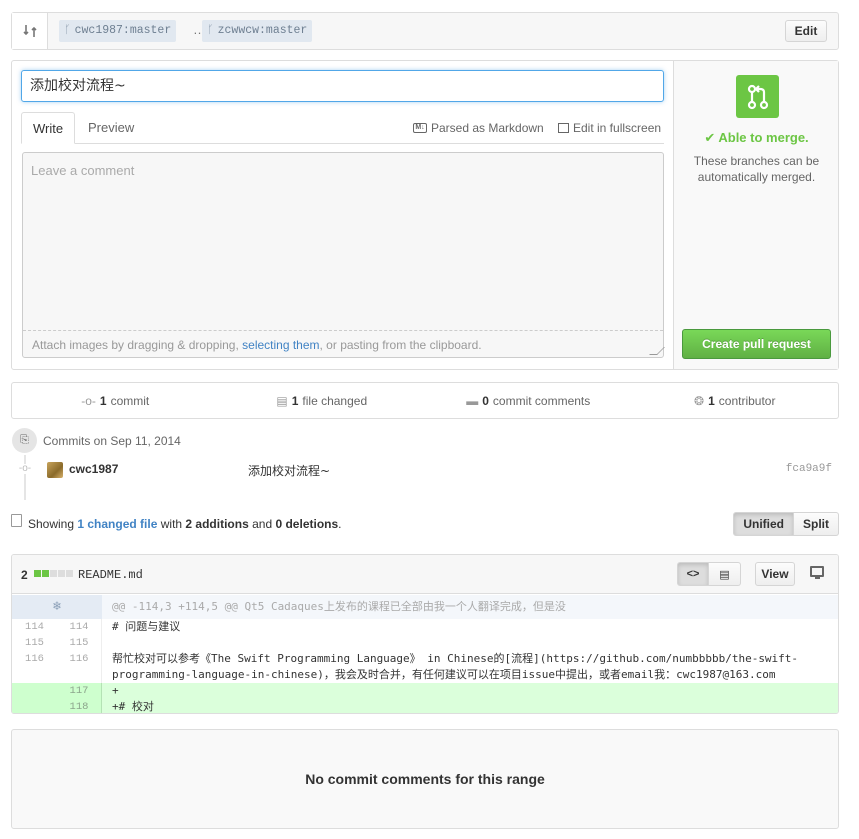  Describe the element at coordinates (79, 691) in the screenshot. I see `new-line-number: 117` at that location.